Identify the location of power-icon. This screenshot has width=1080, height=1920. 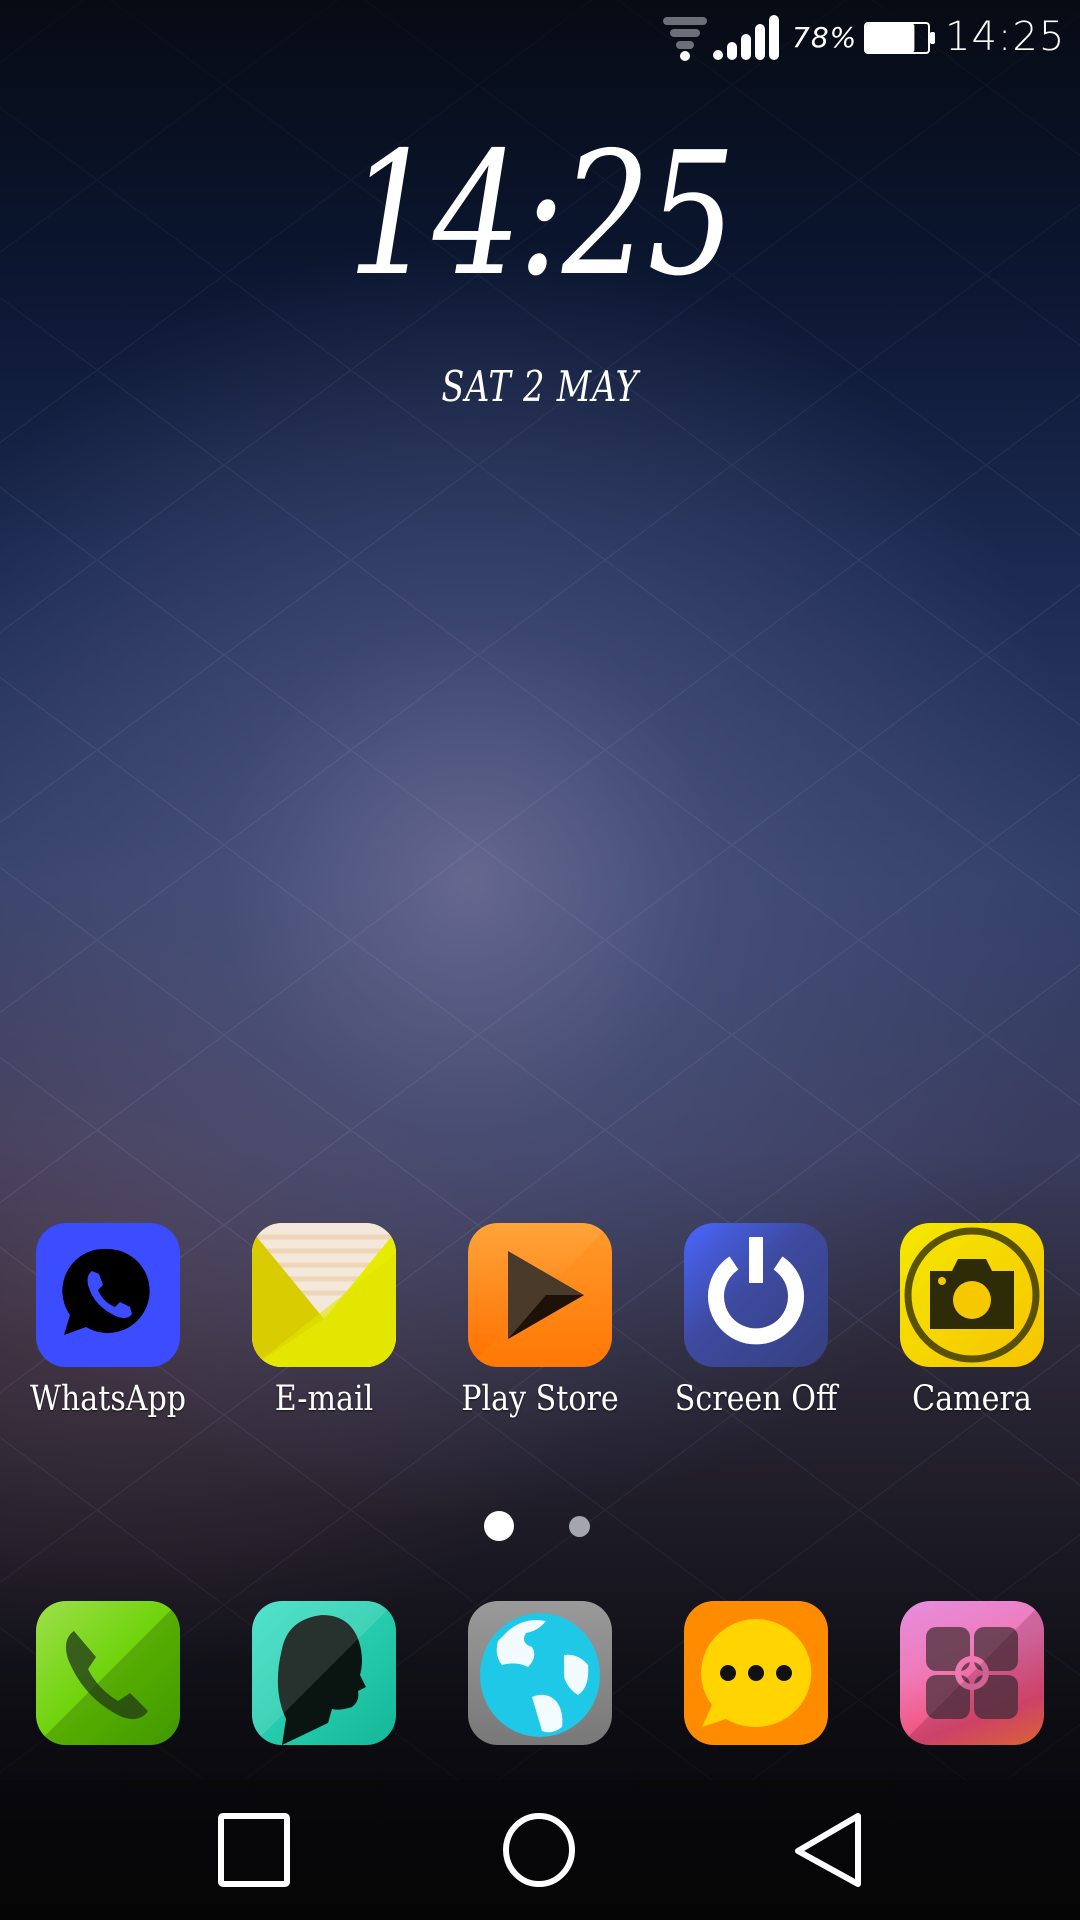
(756, 1295).